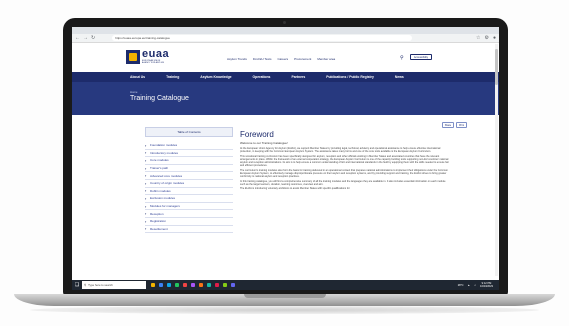 The height and width of the screenshot is (326, 569). What do you see at coordinates (189, 161) in the screenshot?
I see `toc-item-core: › Core modules` at bounding box center [189, 161].